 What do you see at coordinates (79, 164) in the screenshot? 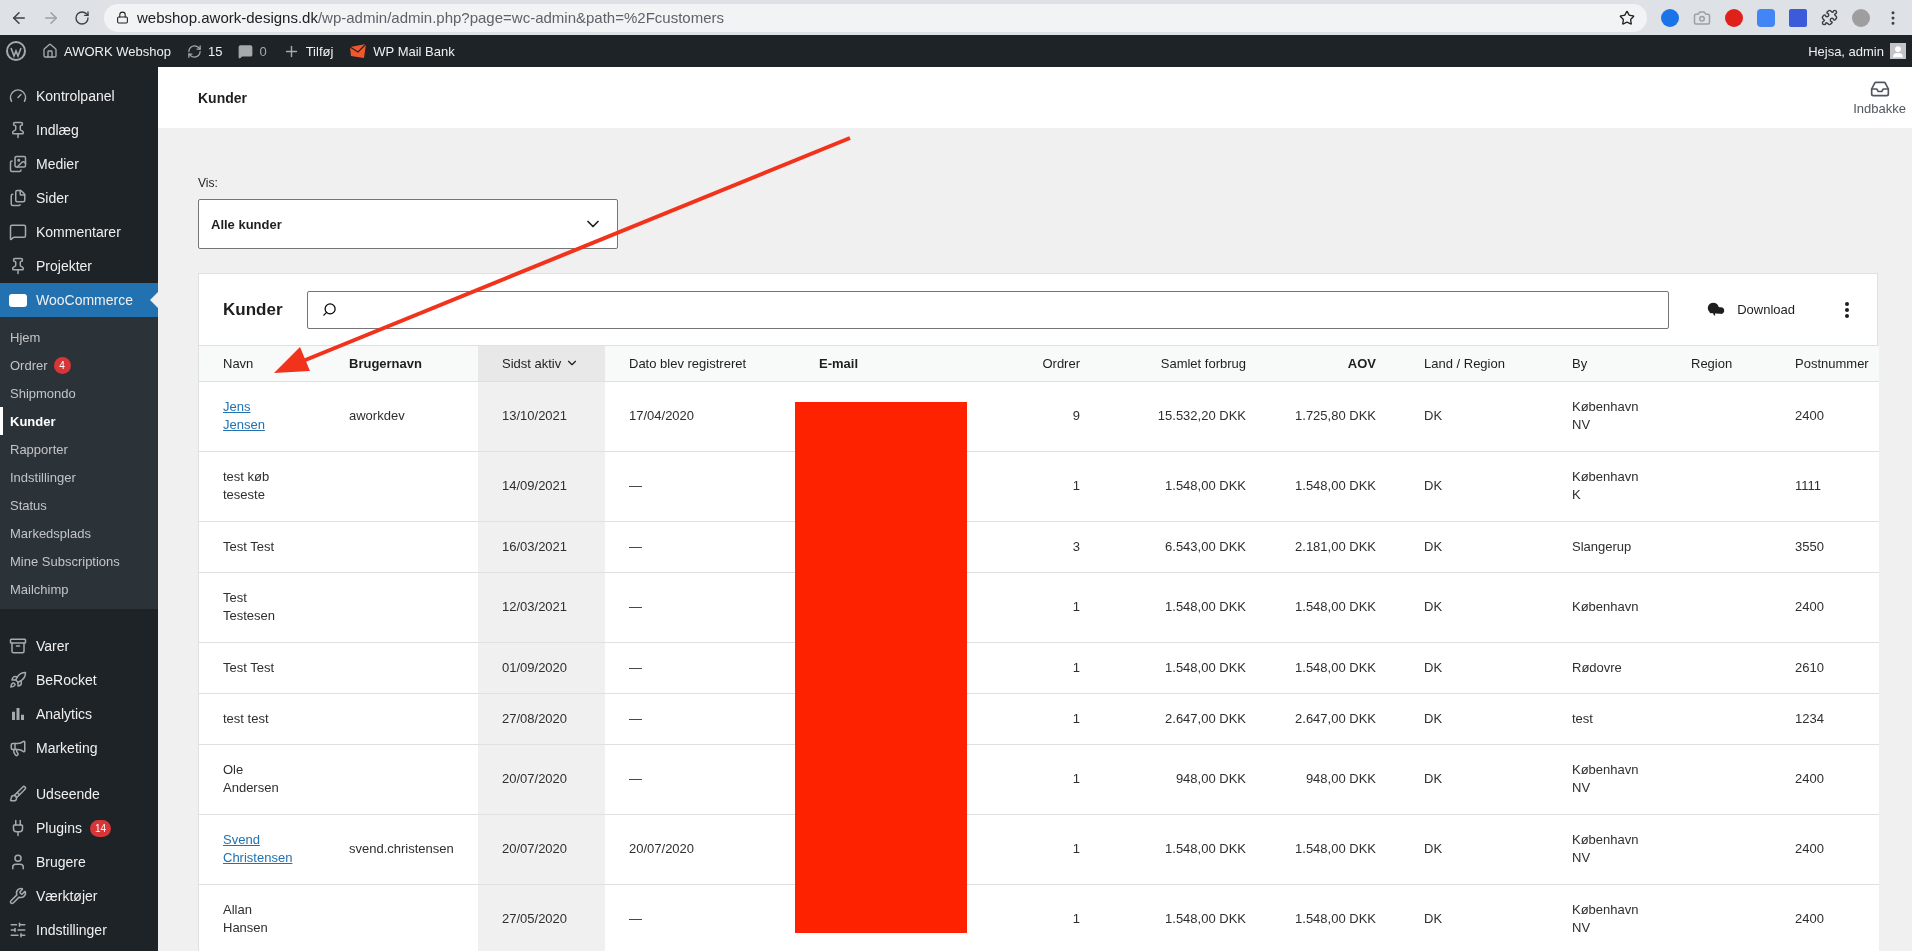
I see `sidebar-item: Medier` at bounding box center [79, 164].